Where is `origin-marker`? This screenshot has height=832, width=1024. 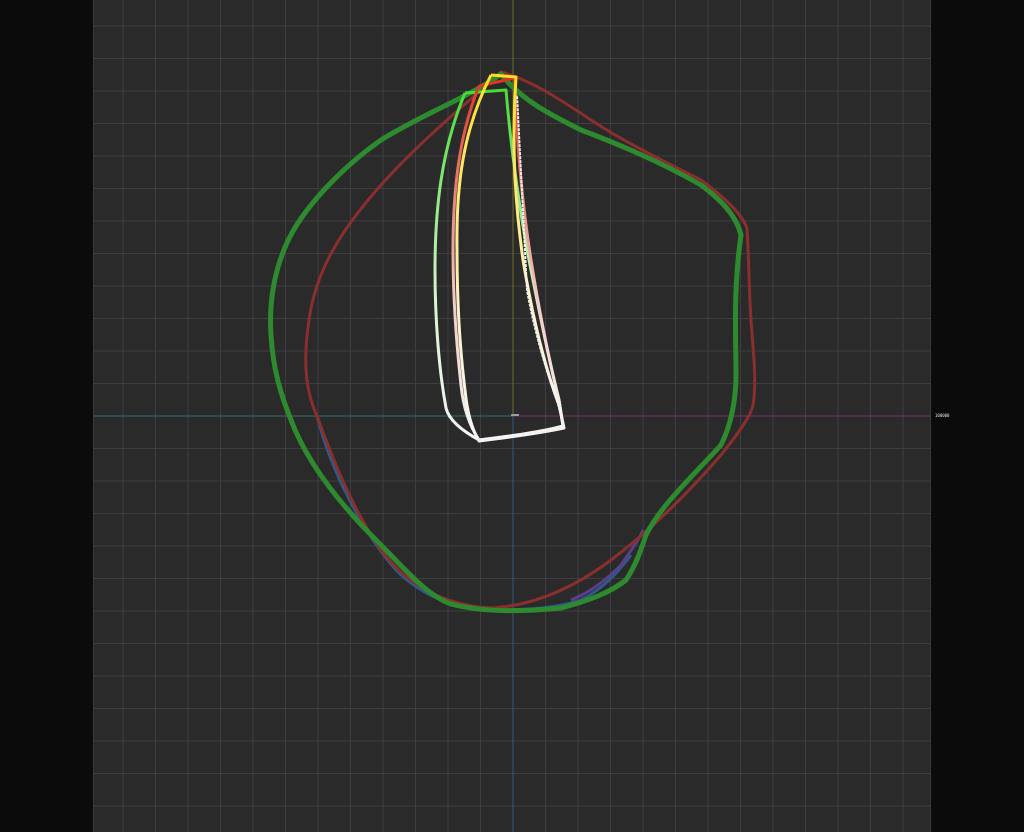
origin-marker is located at coordinates (515, 415).